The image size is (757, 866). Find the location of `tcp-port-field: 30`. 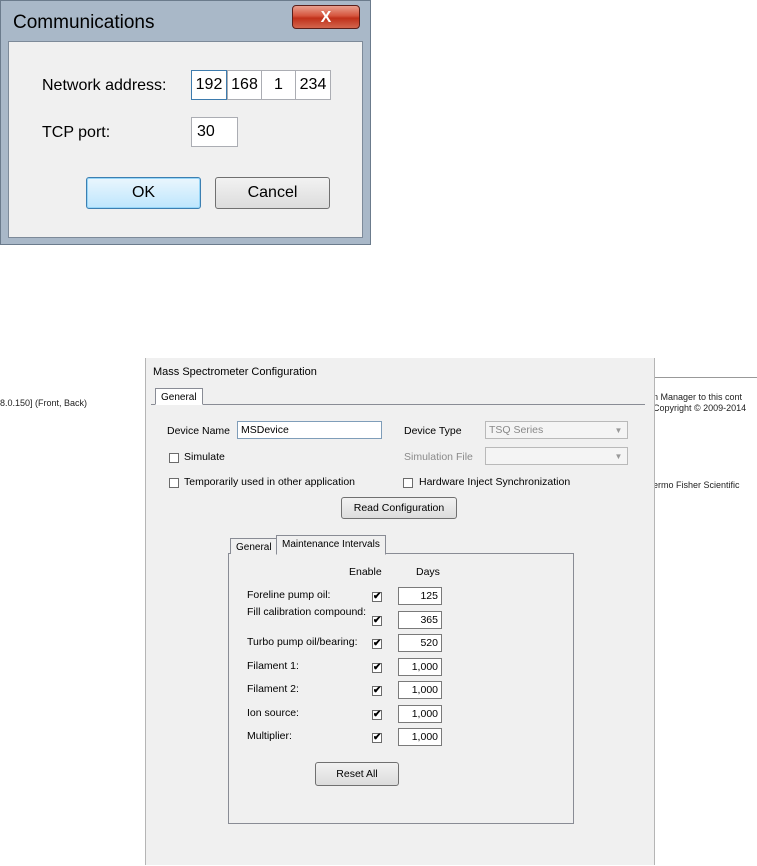

tcp-port-field: 30 is located at coordinates (214, 132).